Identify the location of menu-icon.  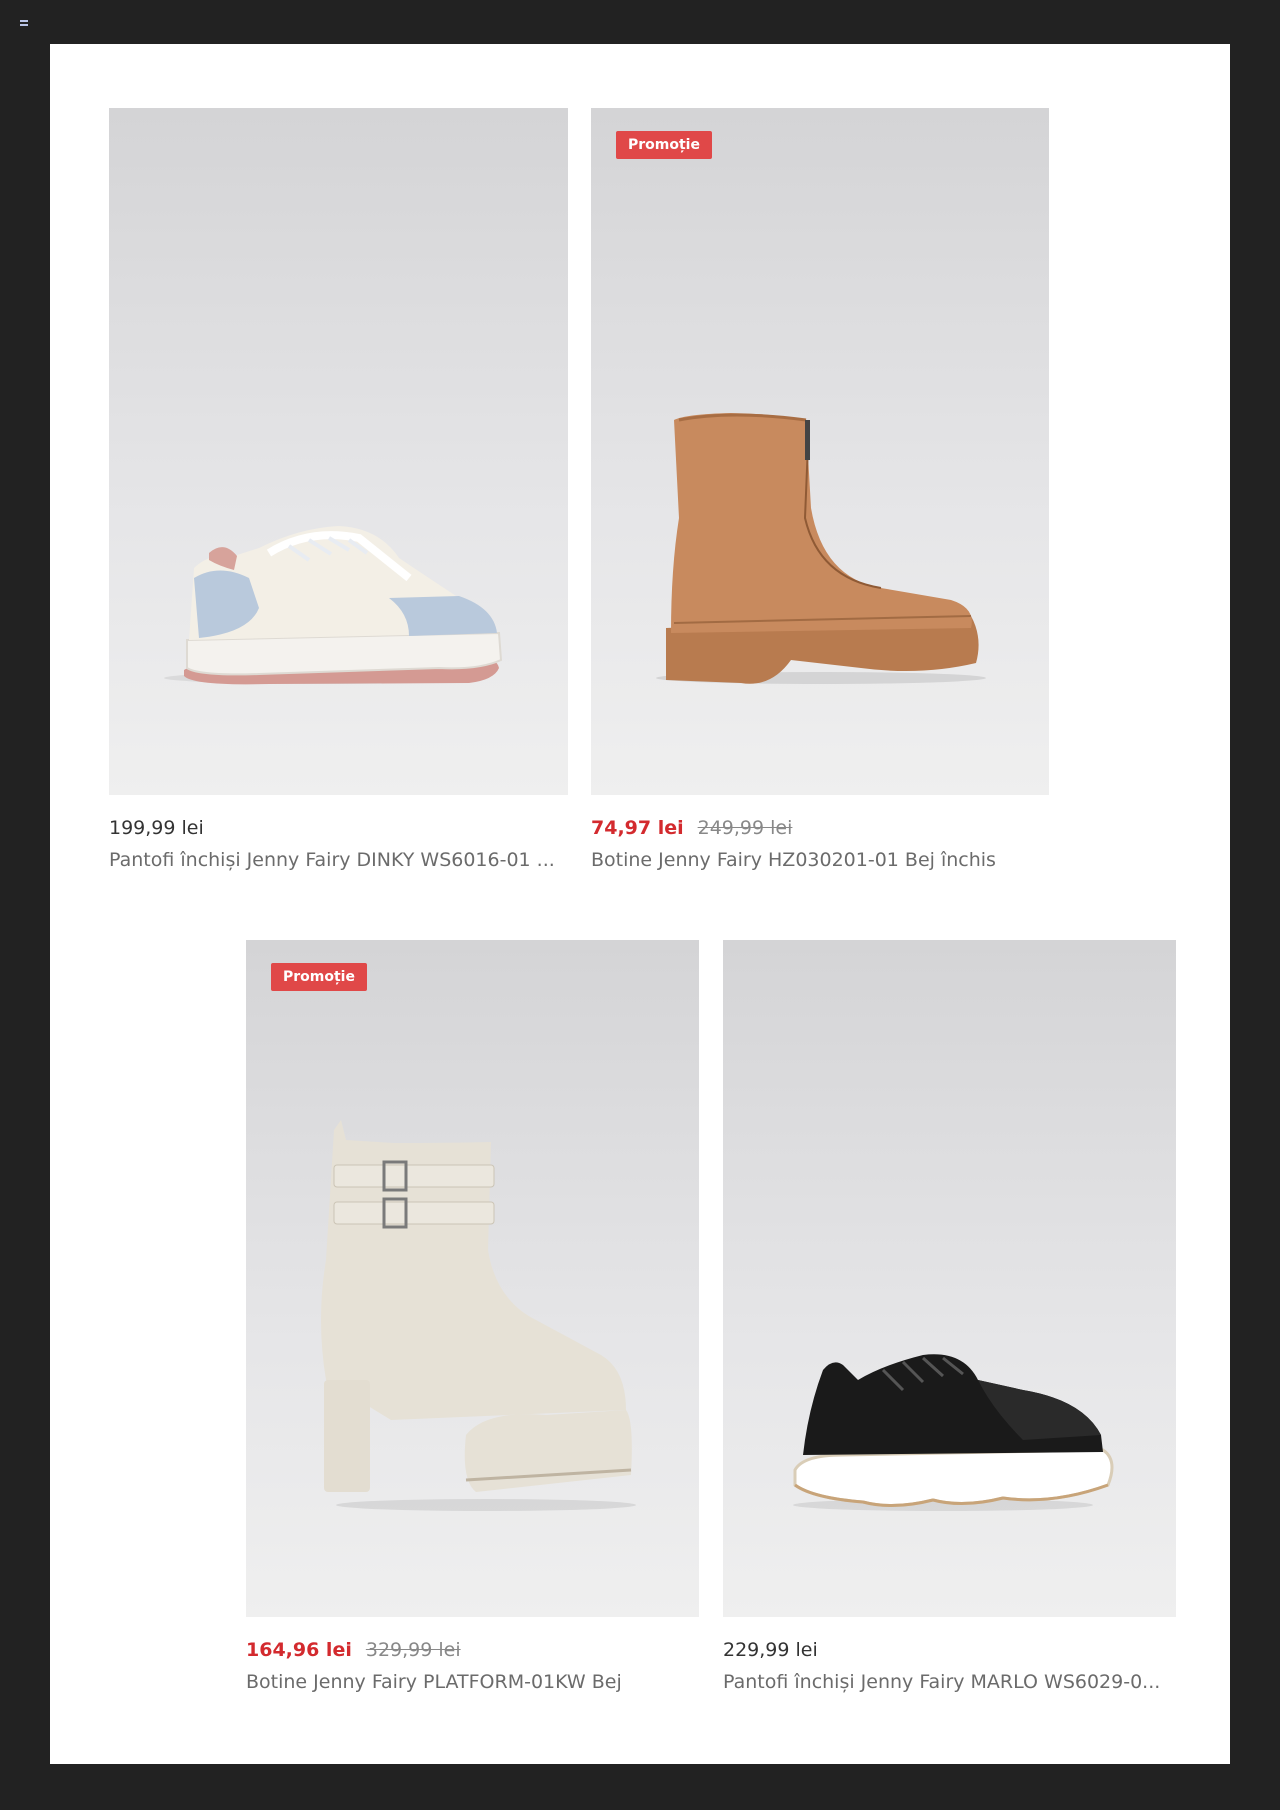
(24, 23).